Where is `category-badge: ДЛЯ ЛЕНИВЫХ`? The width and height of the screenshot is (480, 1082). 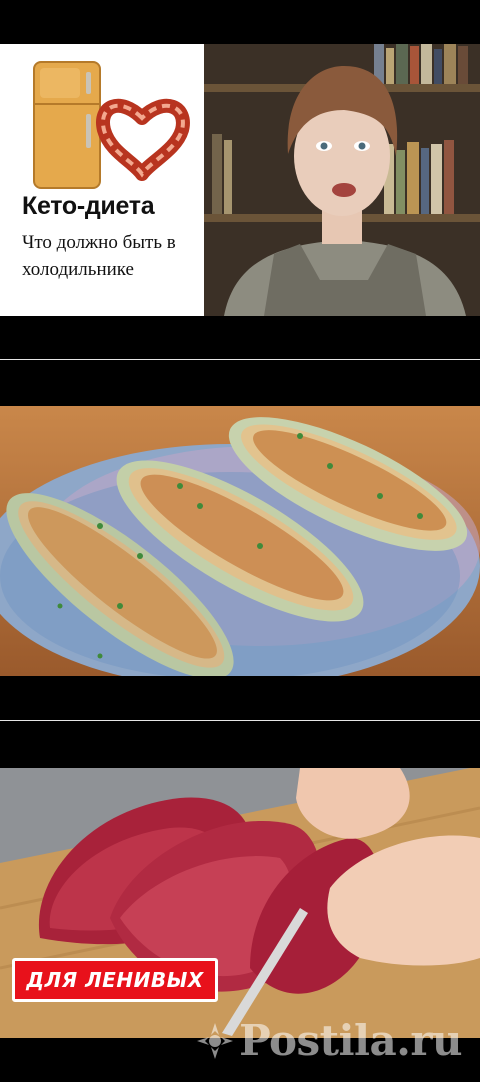
category-badge: ДЛЯ ЛЕНИВЫХ is located at coordinates (115, 980).